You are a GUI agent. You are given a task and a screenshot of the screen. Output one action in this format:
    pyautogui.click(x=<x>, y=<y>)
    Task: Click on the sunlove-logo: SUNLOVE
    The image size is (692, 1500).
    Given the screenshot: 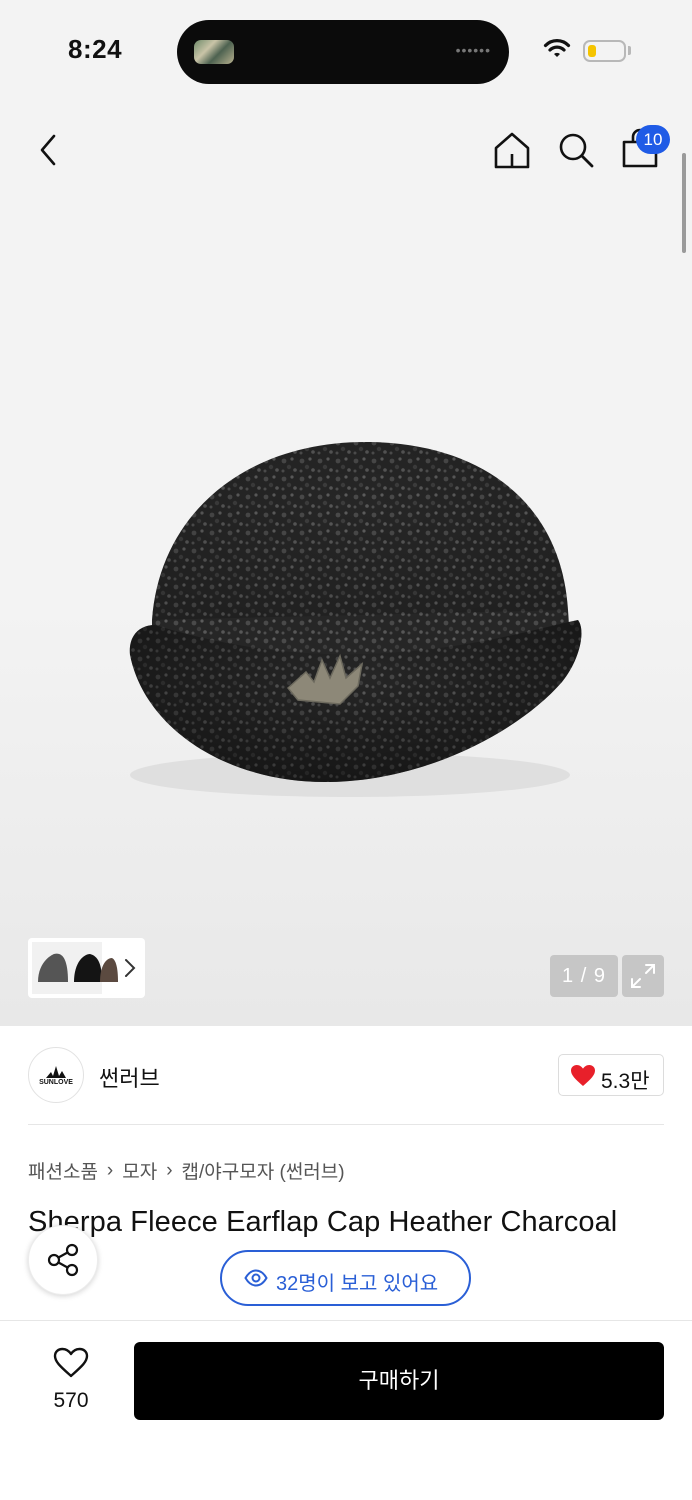 What is the action you would take?
    pyautogui.click(x=56, y=1076)
    